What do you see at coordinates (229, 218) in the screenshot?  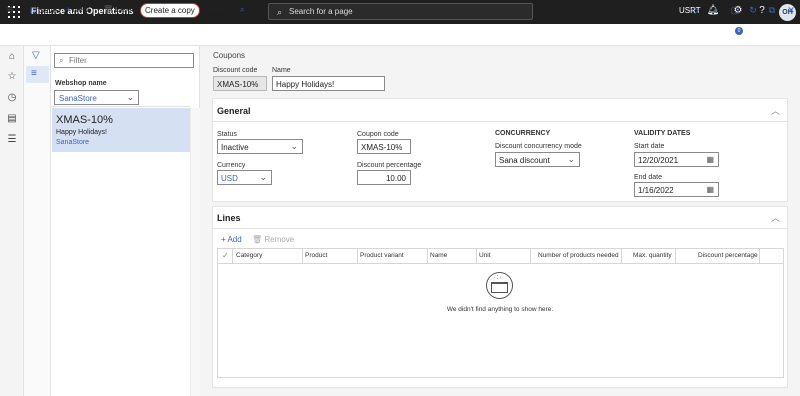 I see `lines-header: Lines` at bounding box center [229, 218].